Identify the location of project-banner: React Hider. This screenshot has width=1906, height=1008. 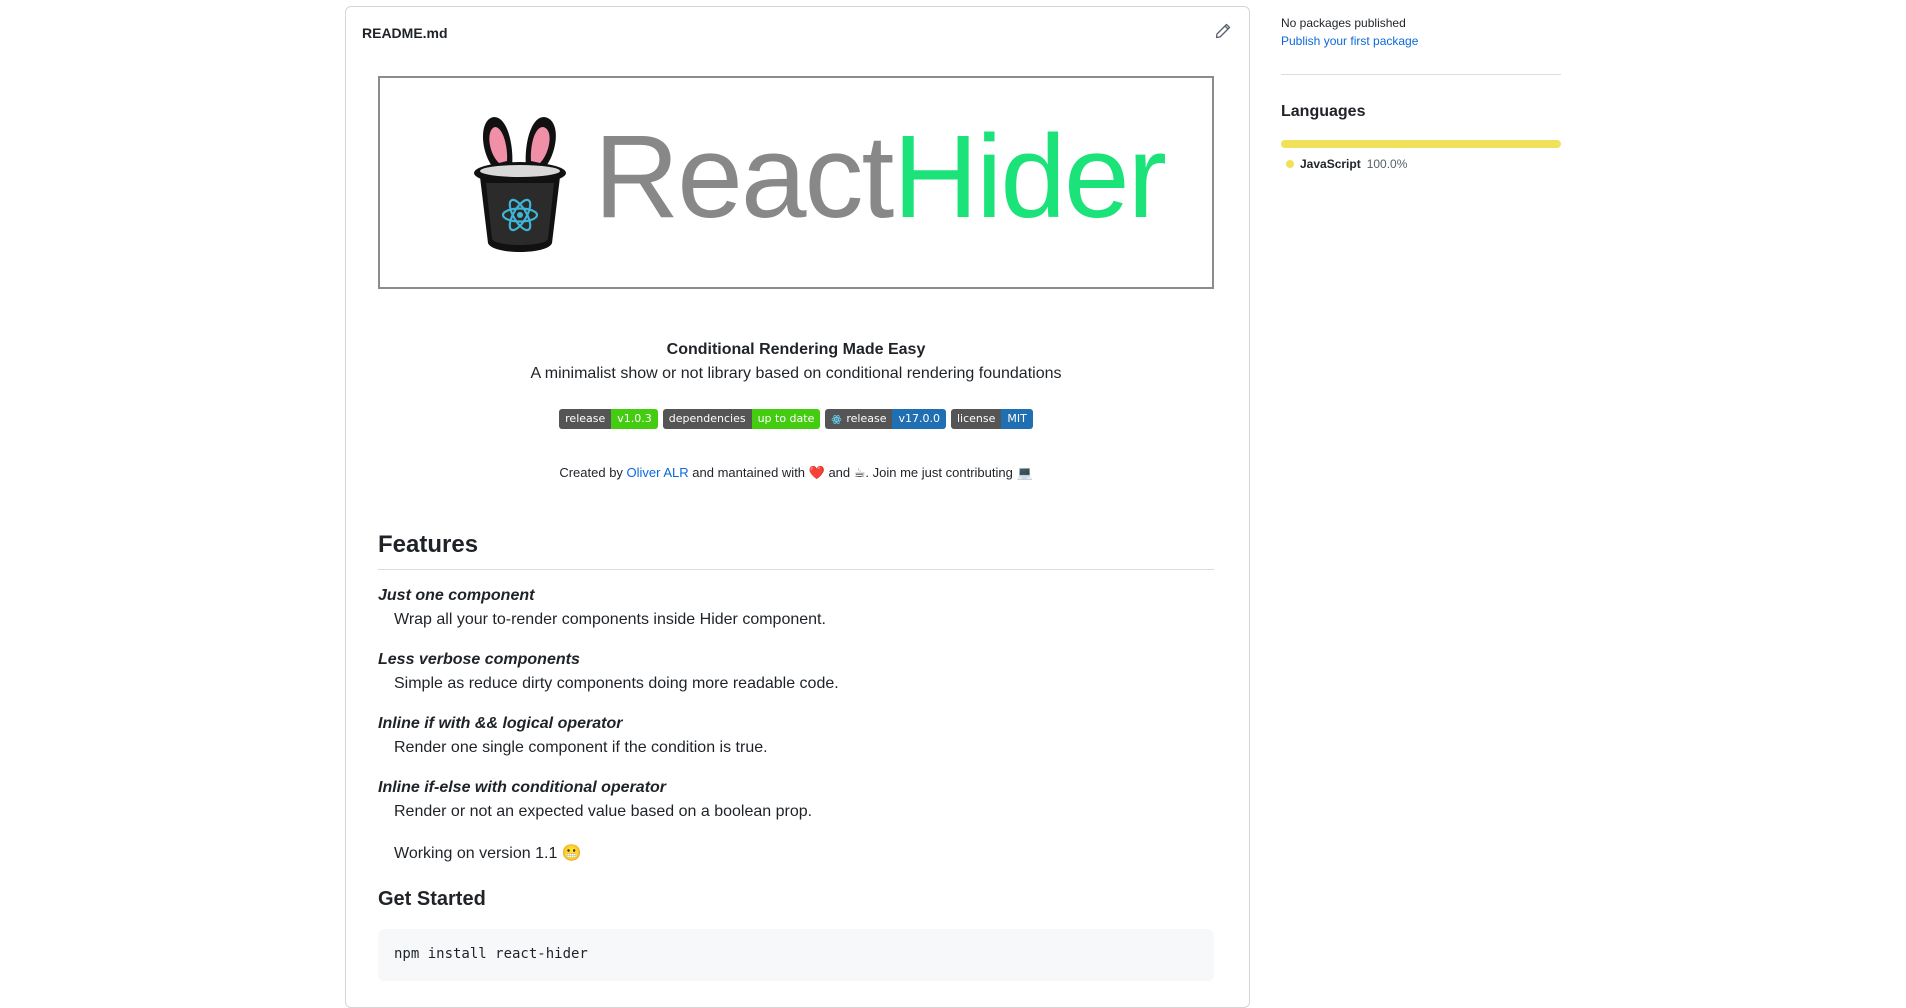
(796, 182).